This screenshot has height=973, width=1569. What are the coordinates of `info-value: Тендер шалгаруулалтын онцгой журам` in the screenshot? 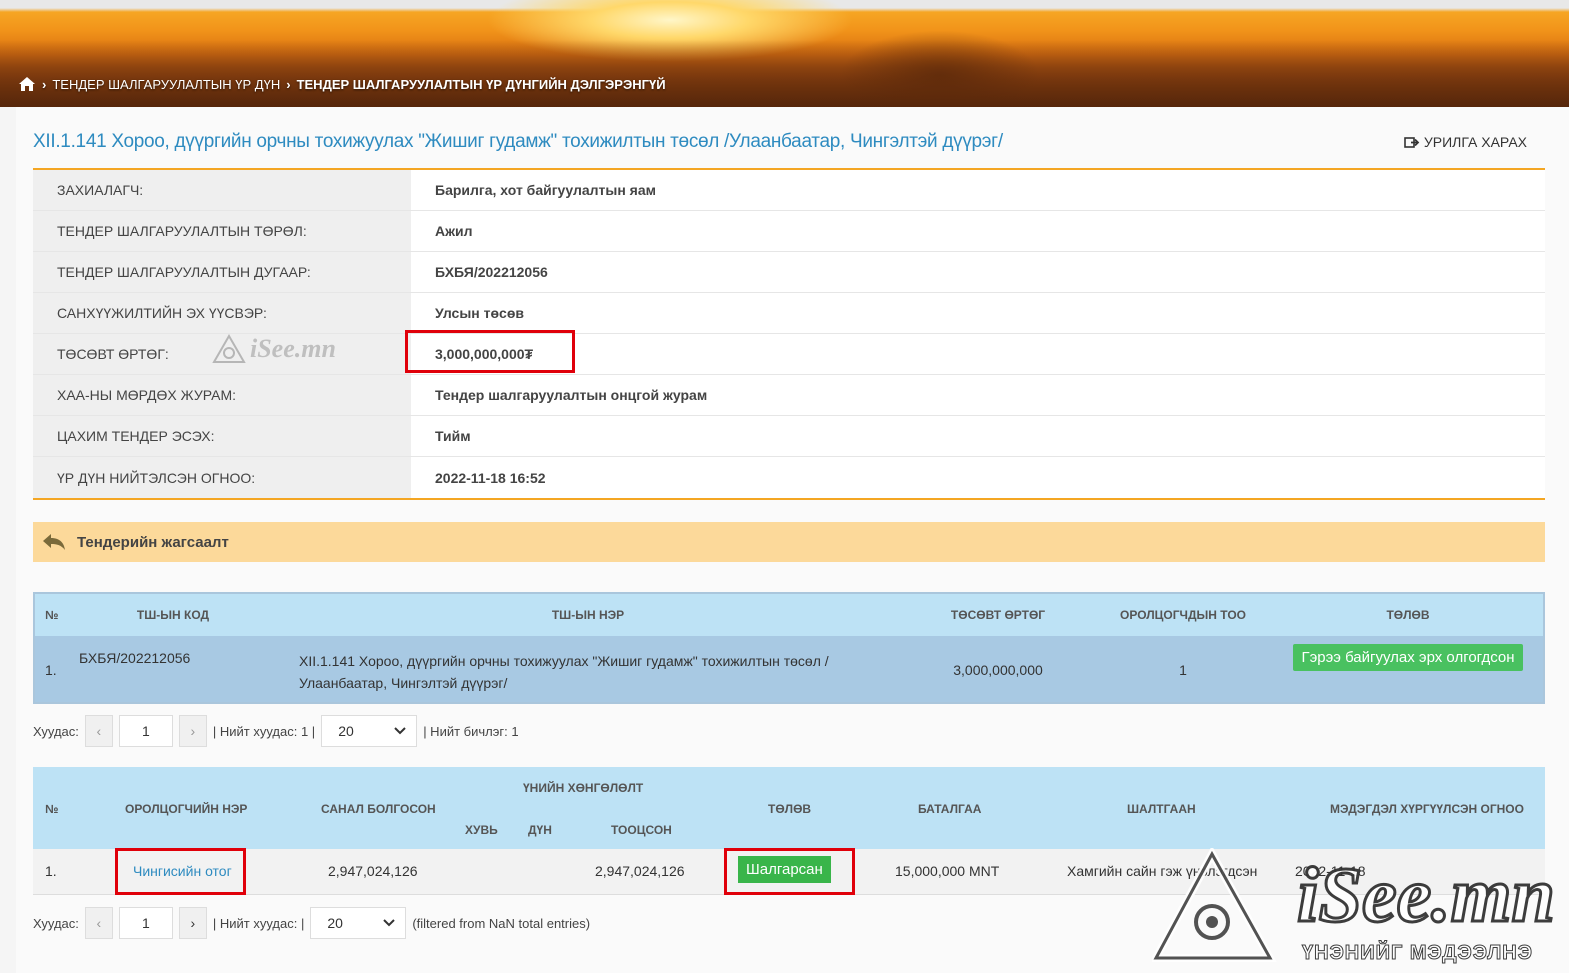 It's located at (978, 395).